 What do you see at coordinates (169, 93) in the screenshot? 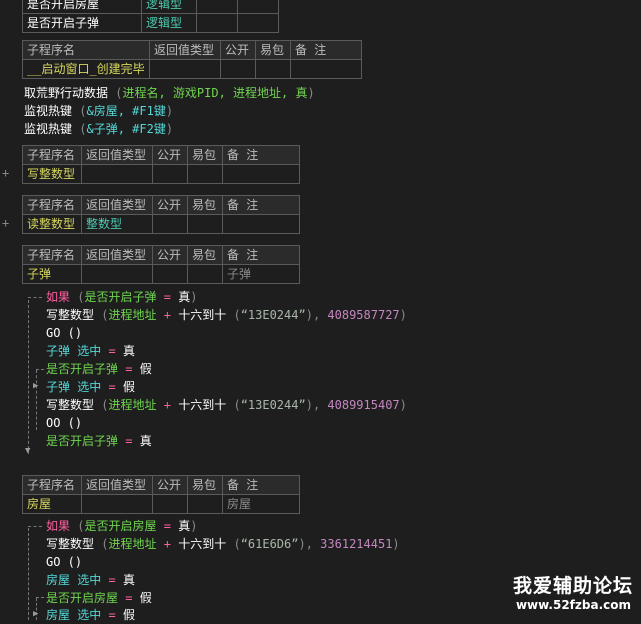
I see `code-line: 取荒野行动数据 (进程名, 游戏PID, 进程地址, 真)` at bounding box center [169, 93].